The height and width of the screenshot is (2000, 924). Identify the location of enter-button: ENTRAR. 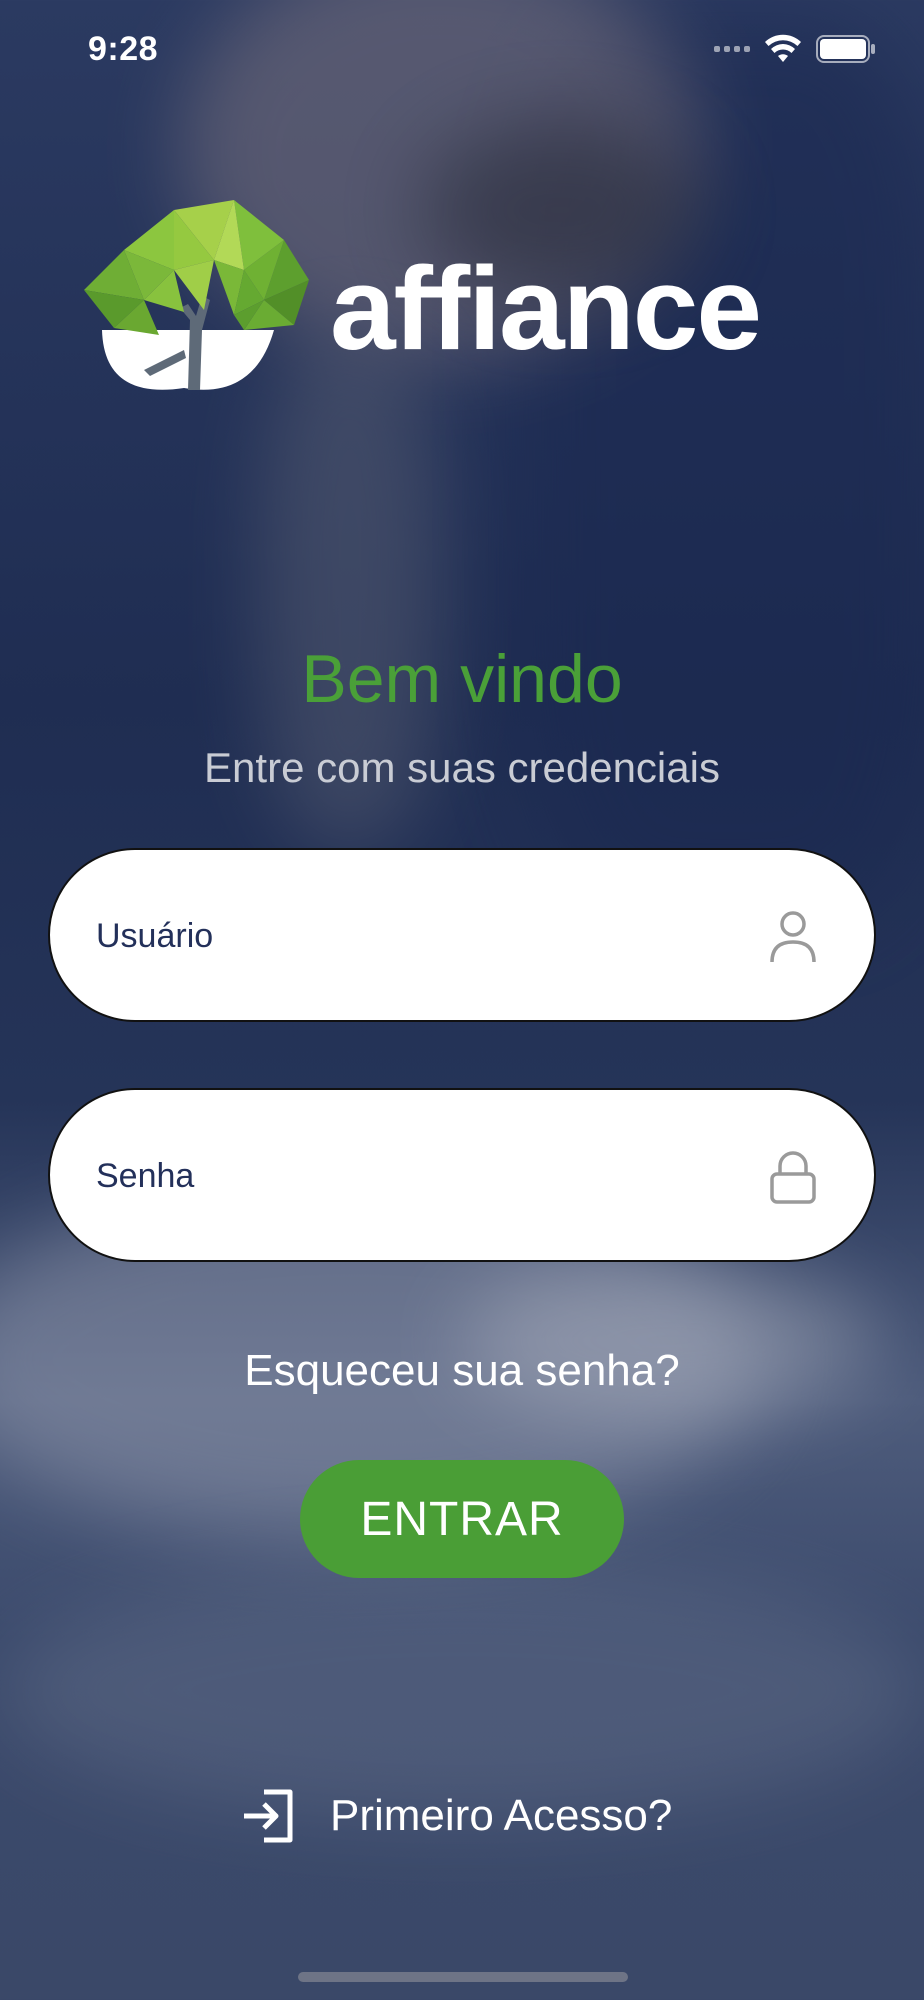
(462, 1519).